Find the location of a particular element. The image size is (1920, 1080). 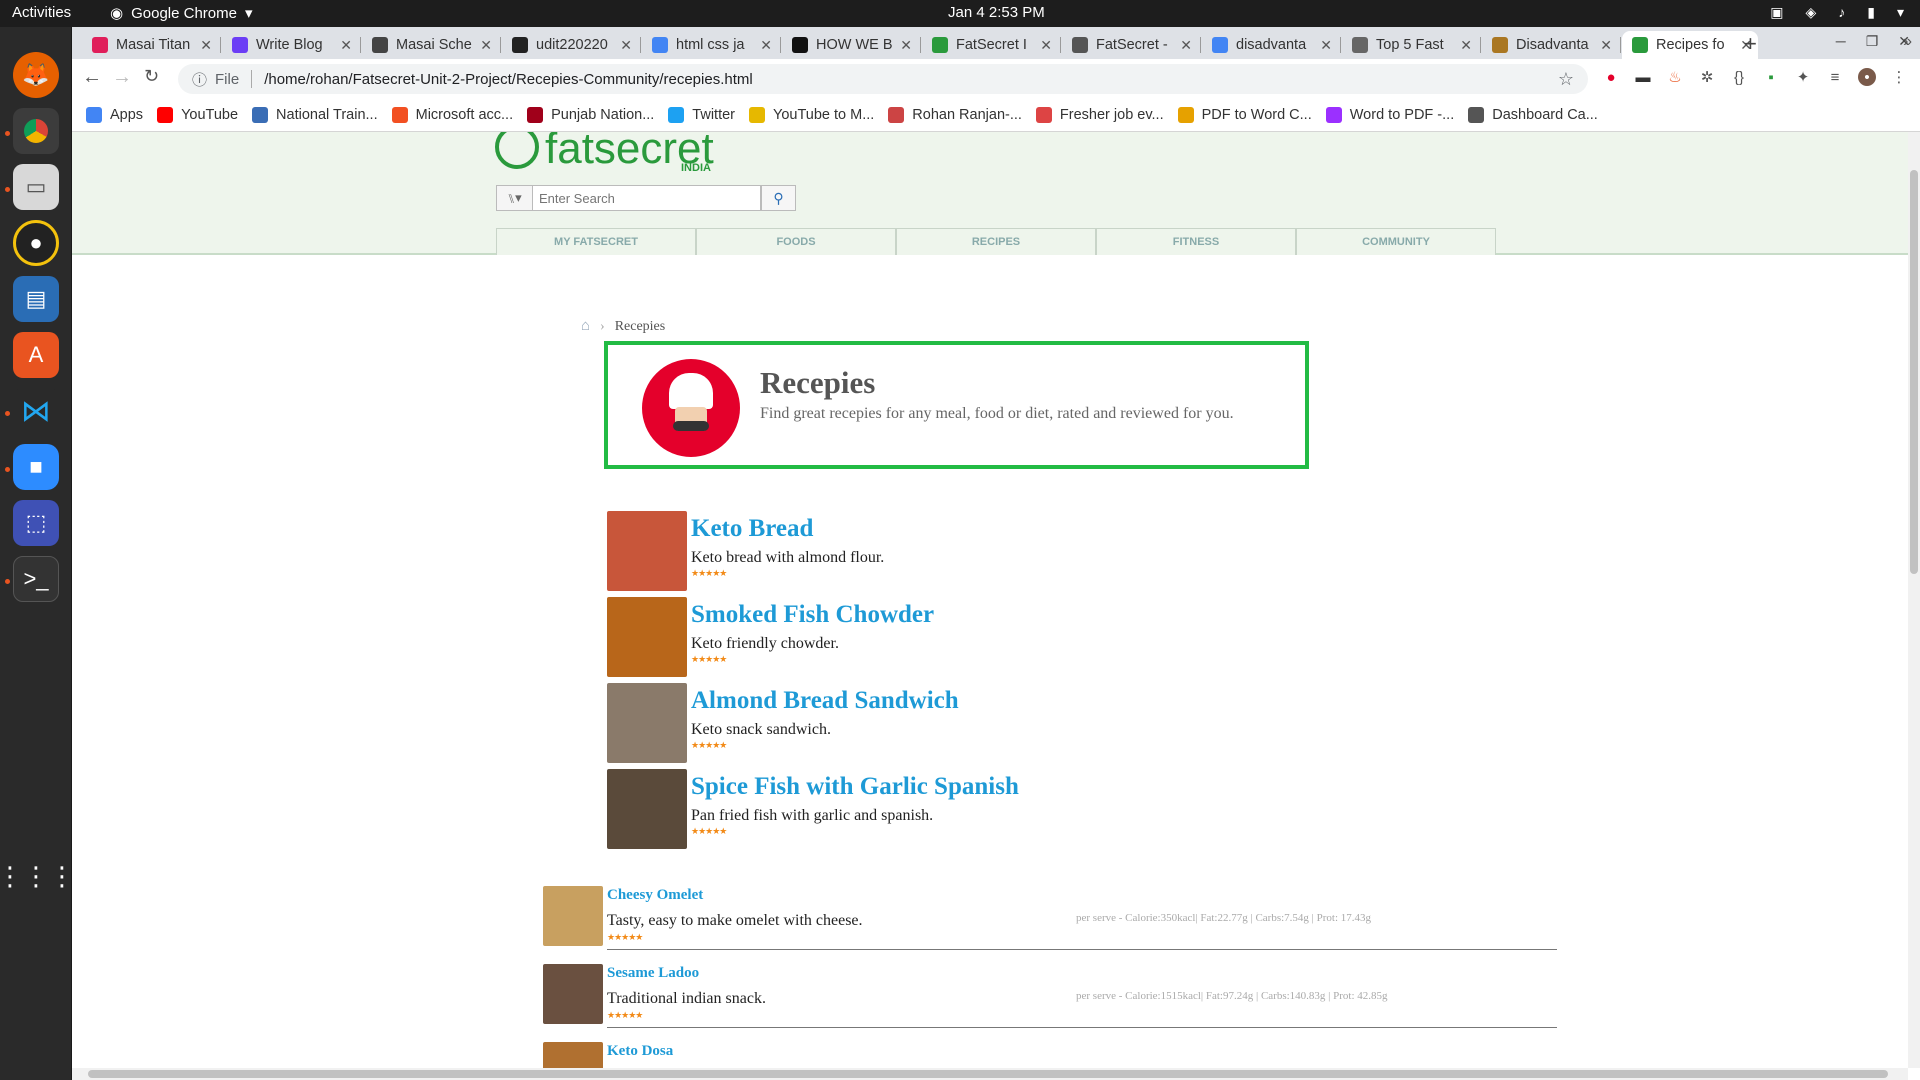

nav-item: FOODS is located at coordinates (796, 241).